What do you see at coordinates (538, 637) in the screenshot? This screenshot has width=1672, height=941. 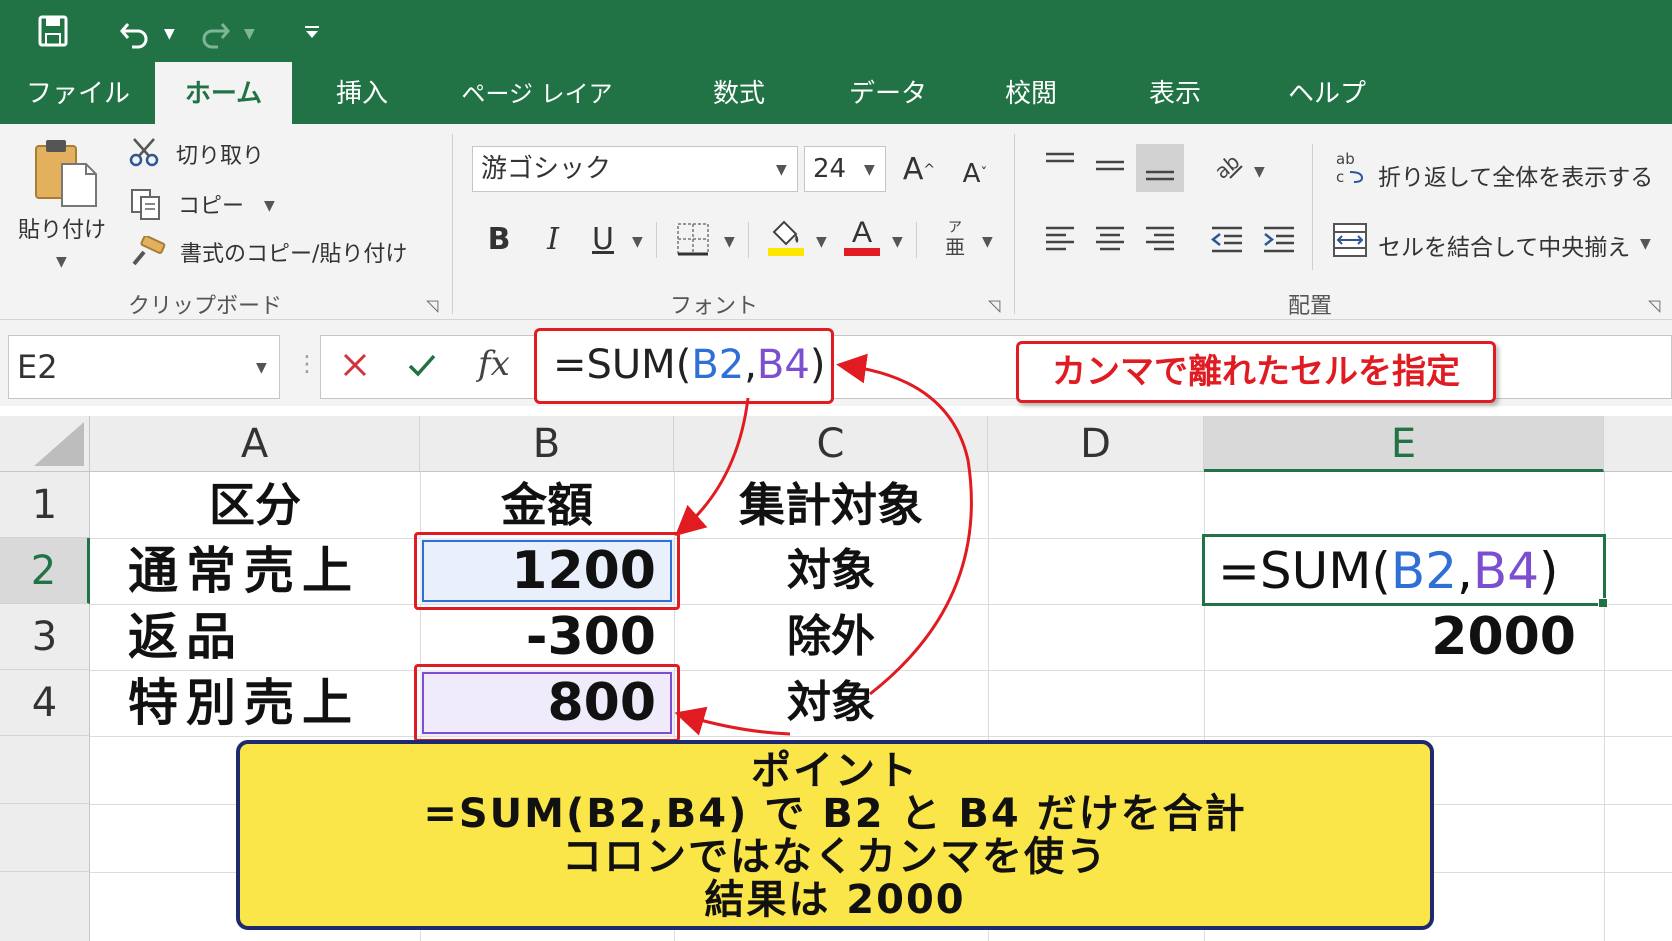 I see `cell-b3: -300` at bounding box center [538, 637].